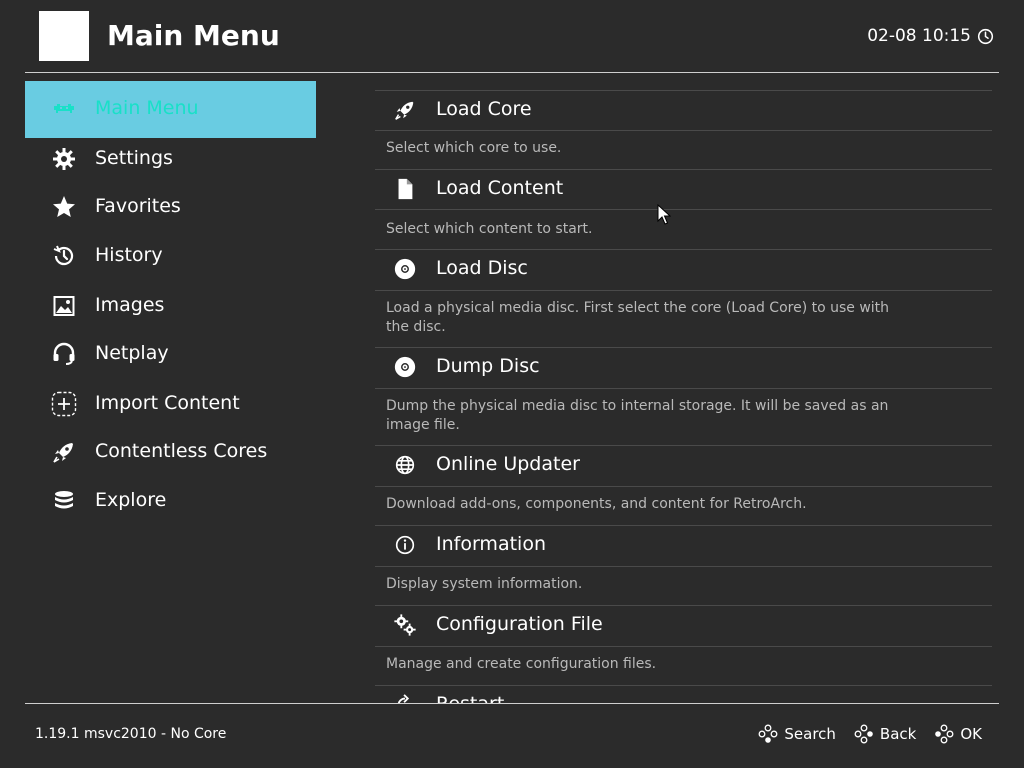 The height and width of the screenshot is (768, 1024). Describe the element at coordinates (489, 229) in the screenshot. I see `menu-item-description: Select which content to start.` at that location.